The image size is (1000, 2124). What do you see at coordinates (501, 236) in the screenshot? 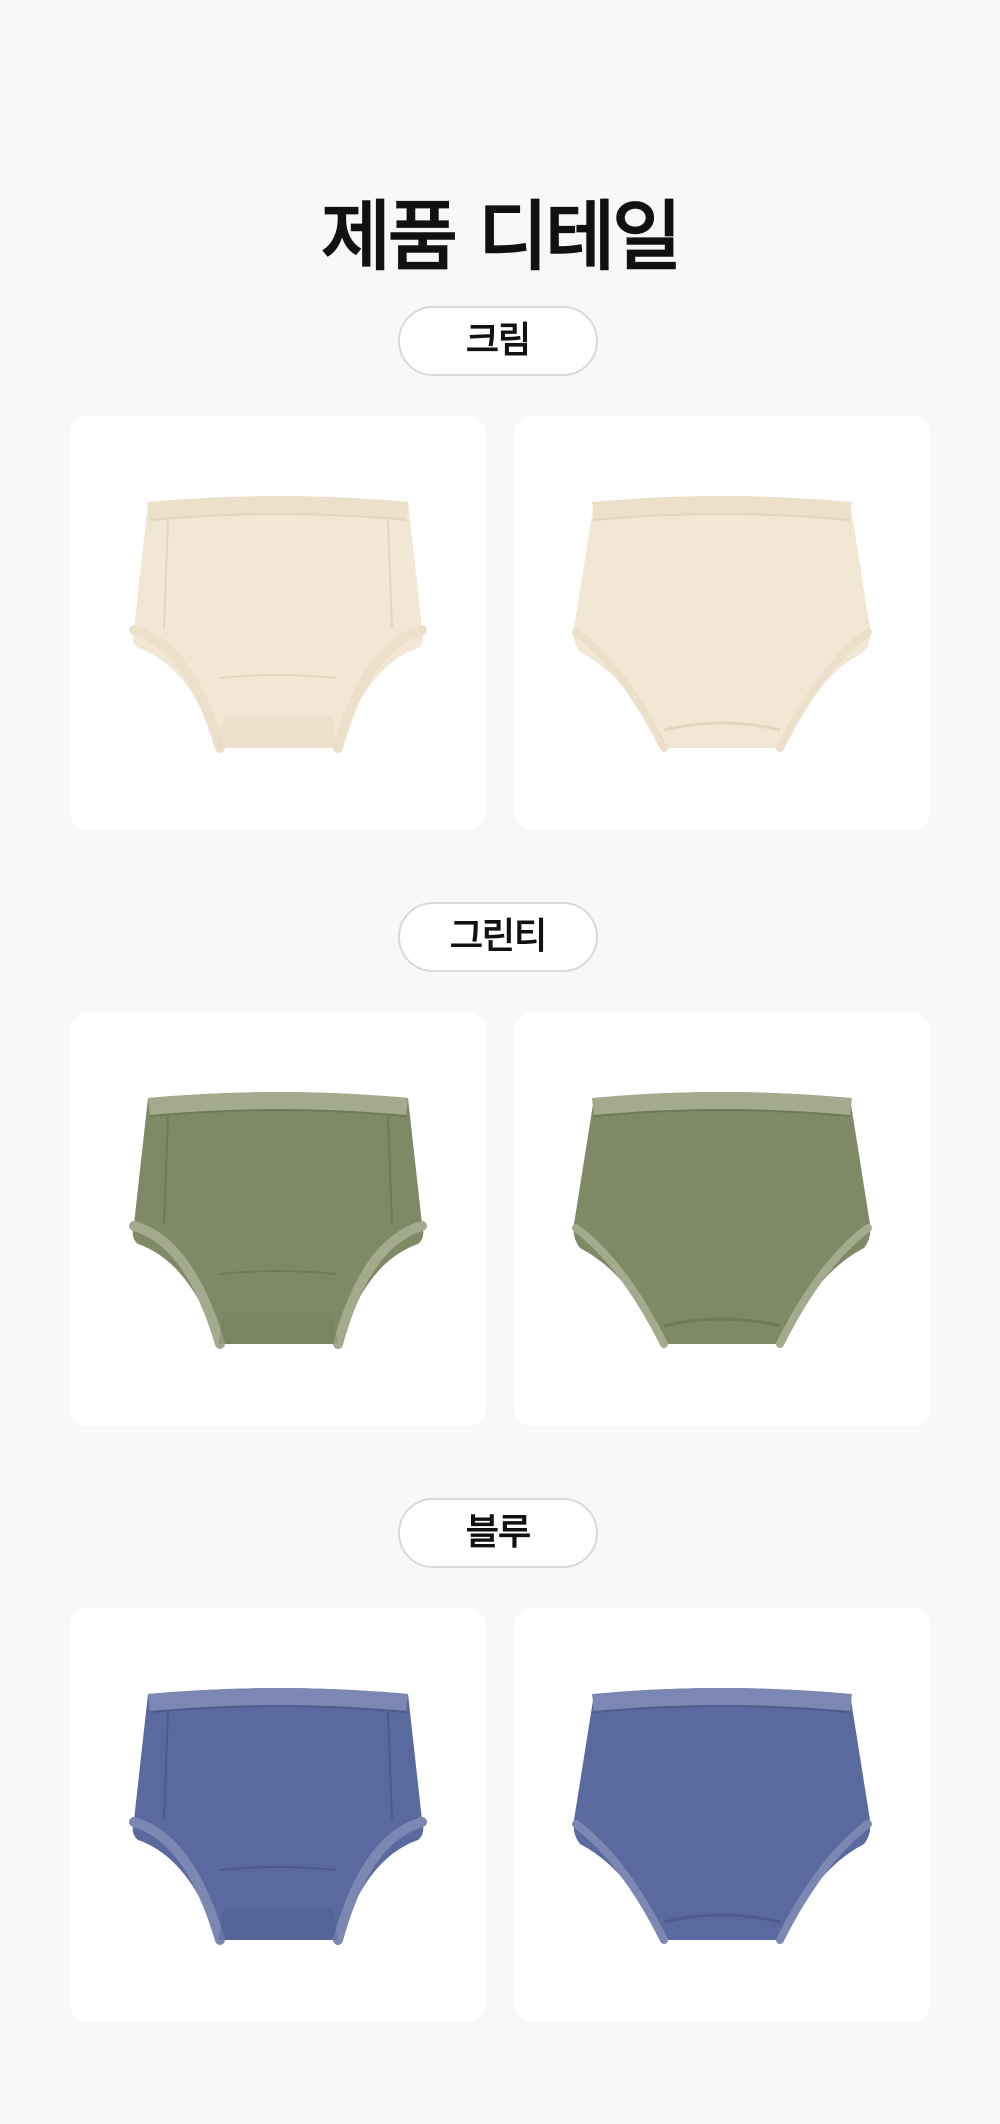
I see `page-title: 제품 디테일` at bounding box center [501, 236].